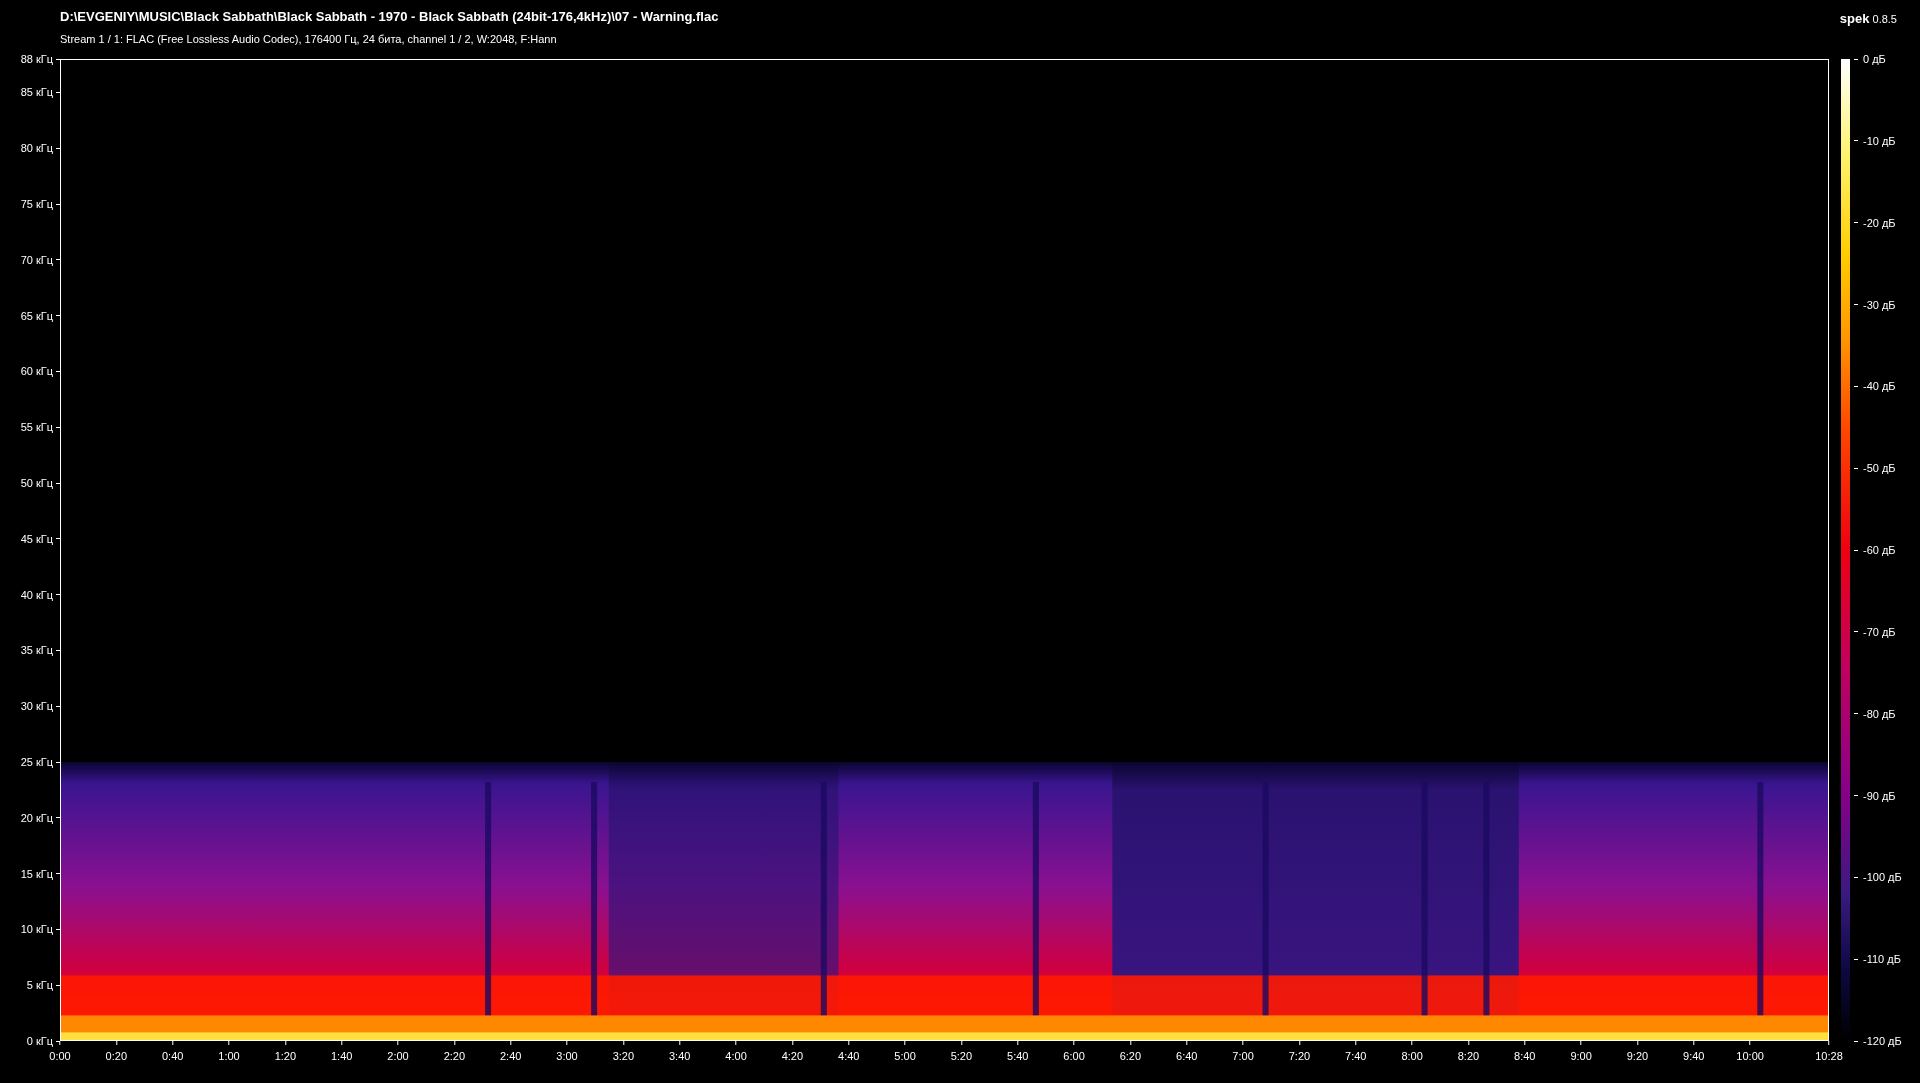  Describe the element at coordinates (1187, 1051) in the screenshot. I see `time-label: 6:40` at that location.